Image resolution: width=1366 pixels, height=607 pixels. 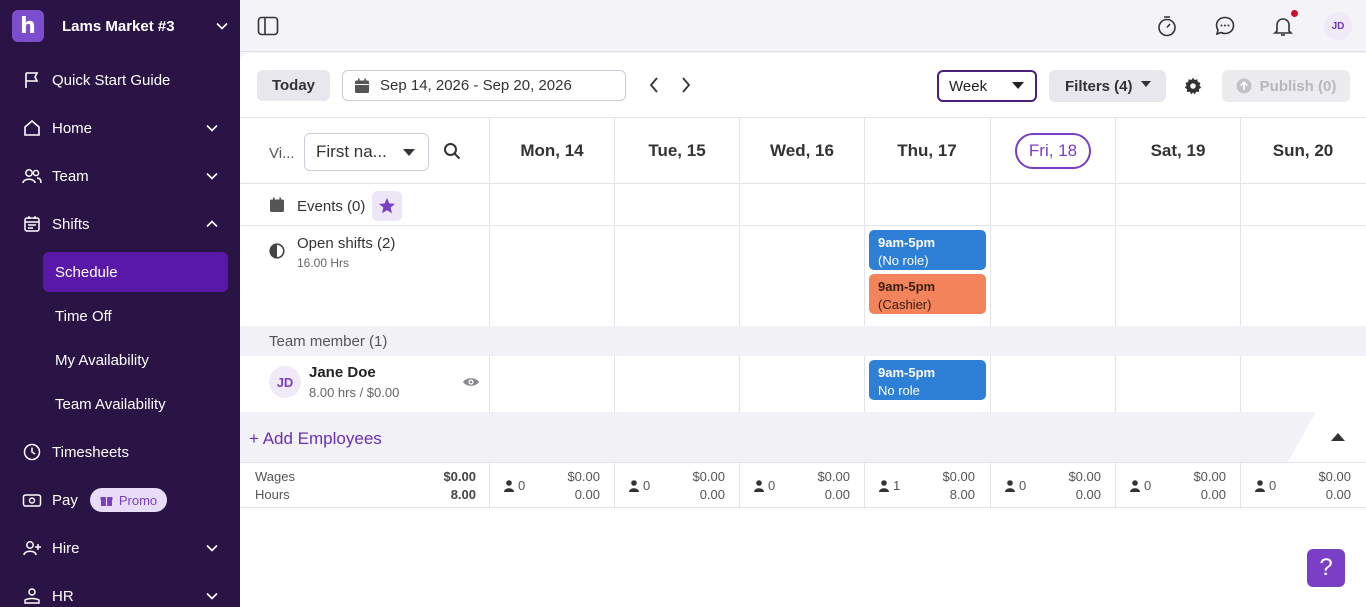 What do you see at coordinates (1326, 568) in the screenshot?
I see `help-button: ?` at bounding box center [1326, 568].